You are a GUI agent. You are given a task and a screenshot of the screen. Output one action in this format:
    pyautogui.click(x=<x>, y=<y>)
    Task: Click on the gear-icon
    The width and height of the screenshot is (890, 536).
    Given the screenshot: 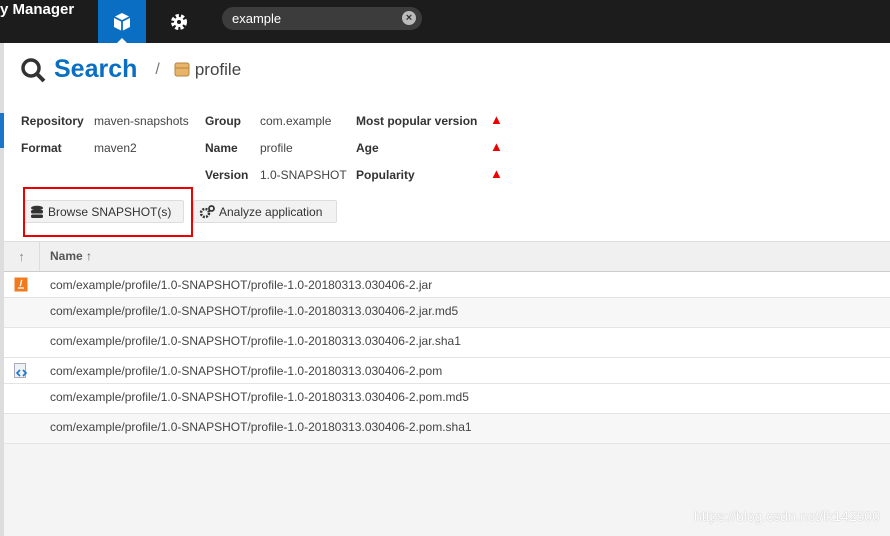 What is the action you would take?
    pyautogui.click(x=179, y=21)
    